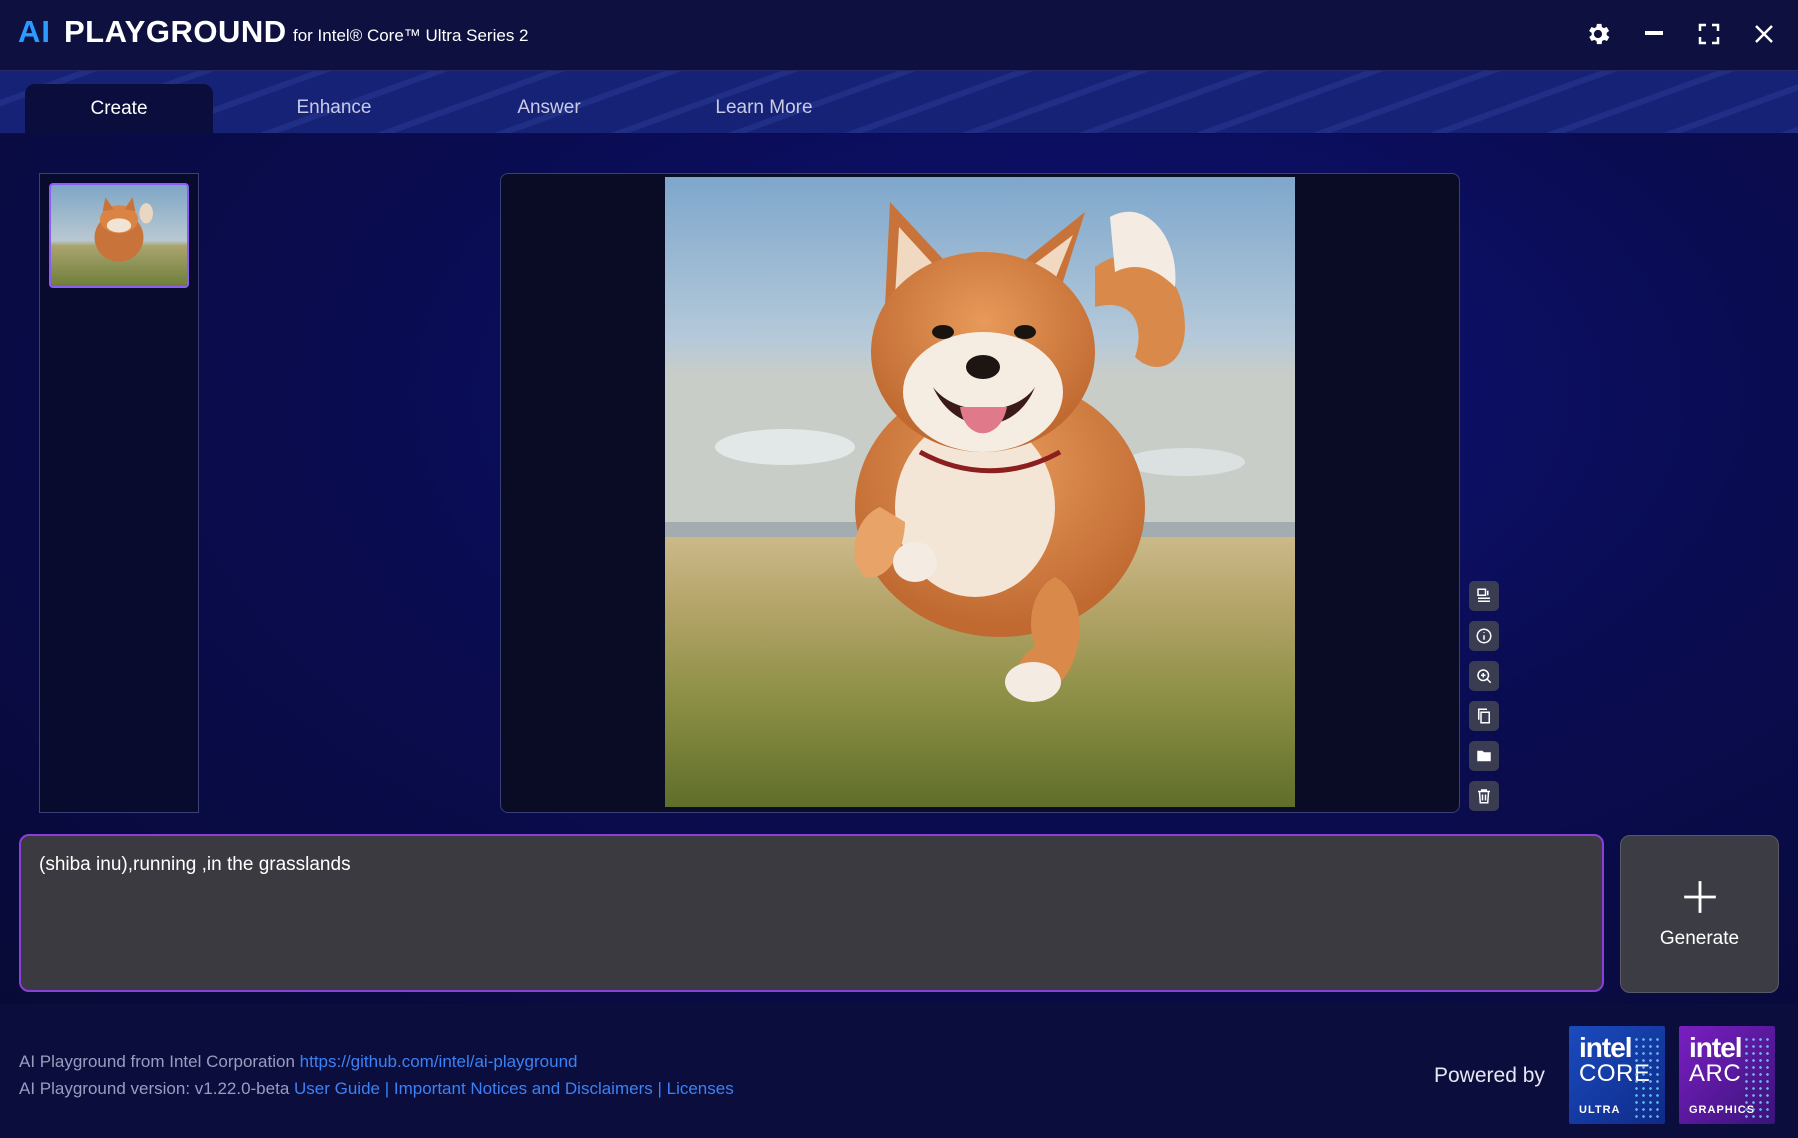 This screenshot has height=1138, width=1798. I want to click on trash-icon, so click(1484, 796).